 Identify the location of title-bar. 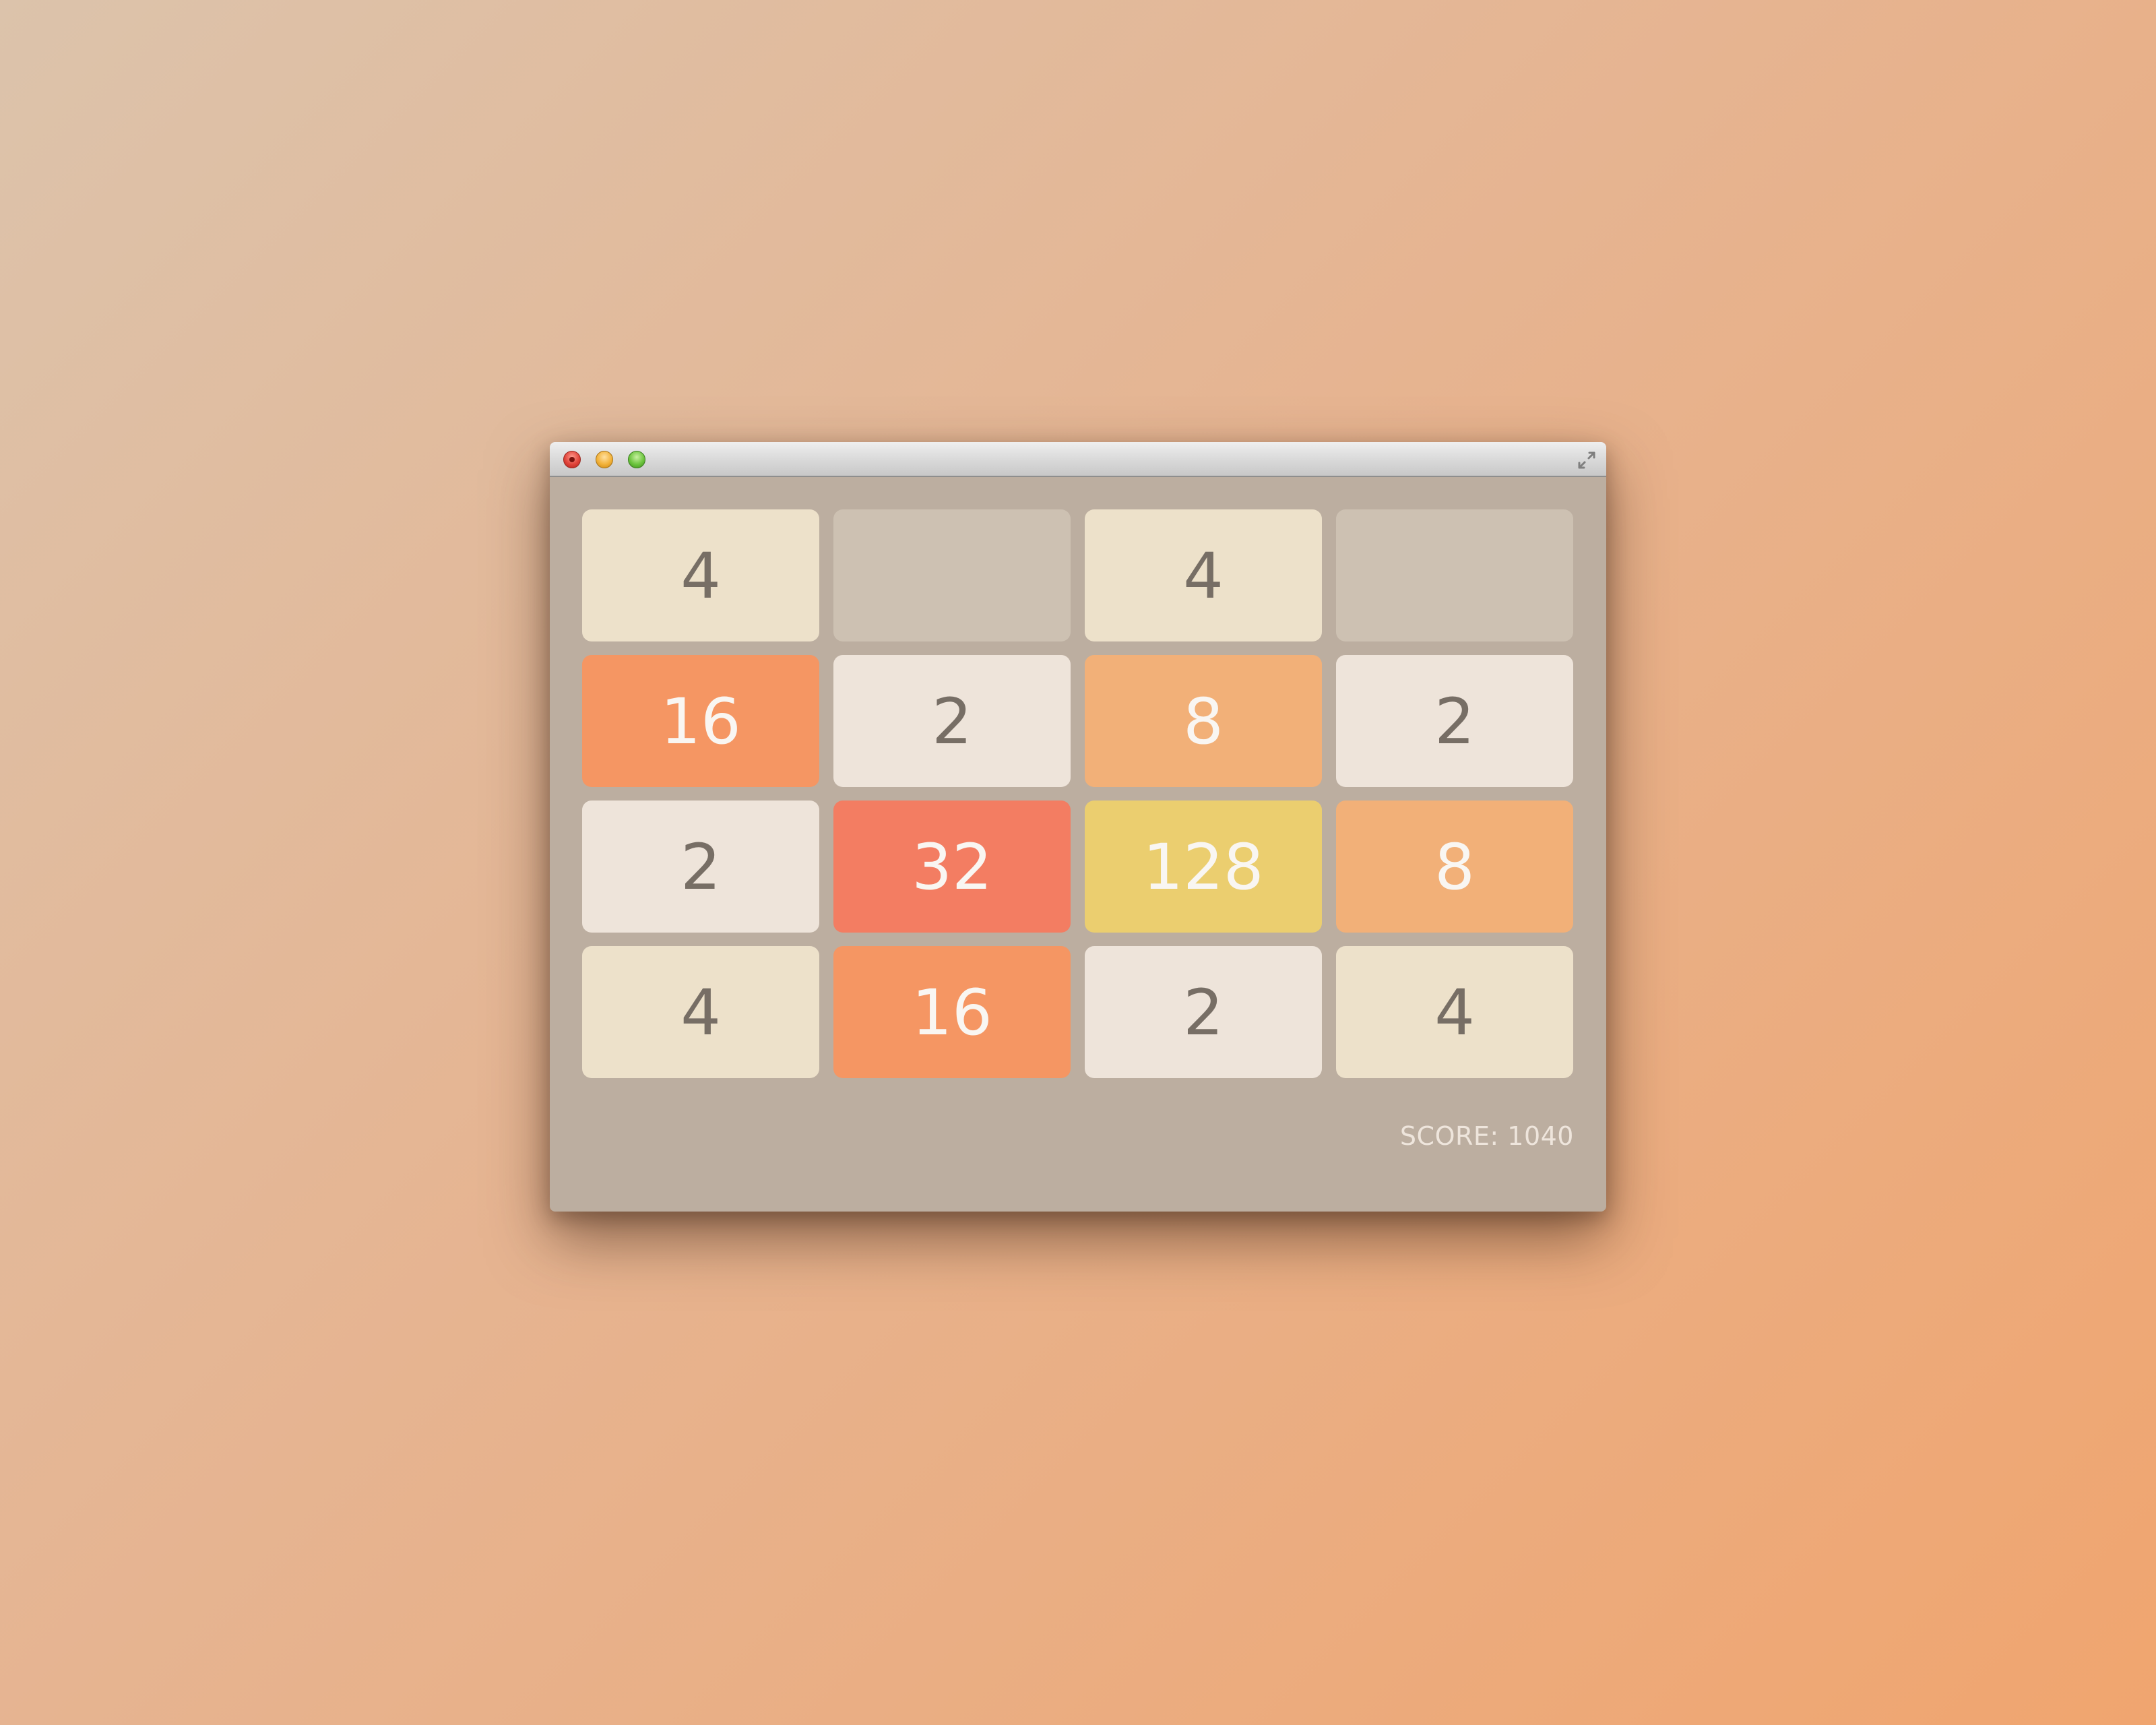
(1078, 459).